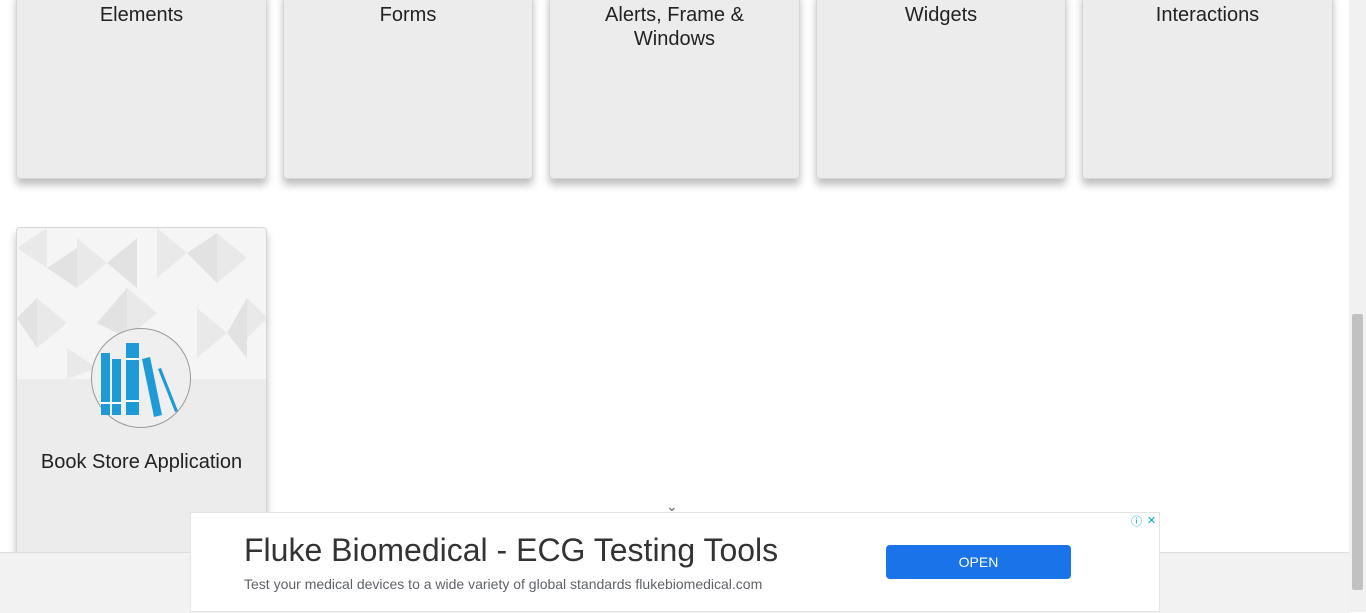 This screenshot has width=1366, height=613. Describe the element at coordinates (408, 89) in the screenshot. I see `card-forms: Forms` at that location.